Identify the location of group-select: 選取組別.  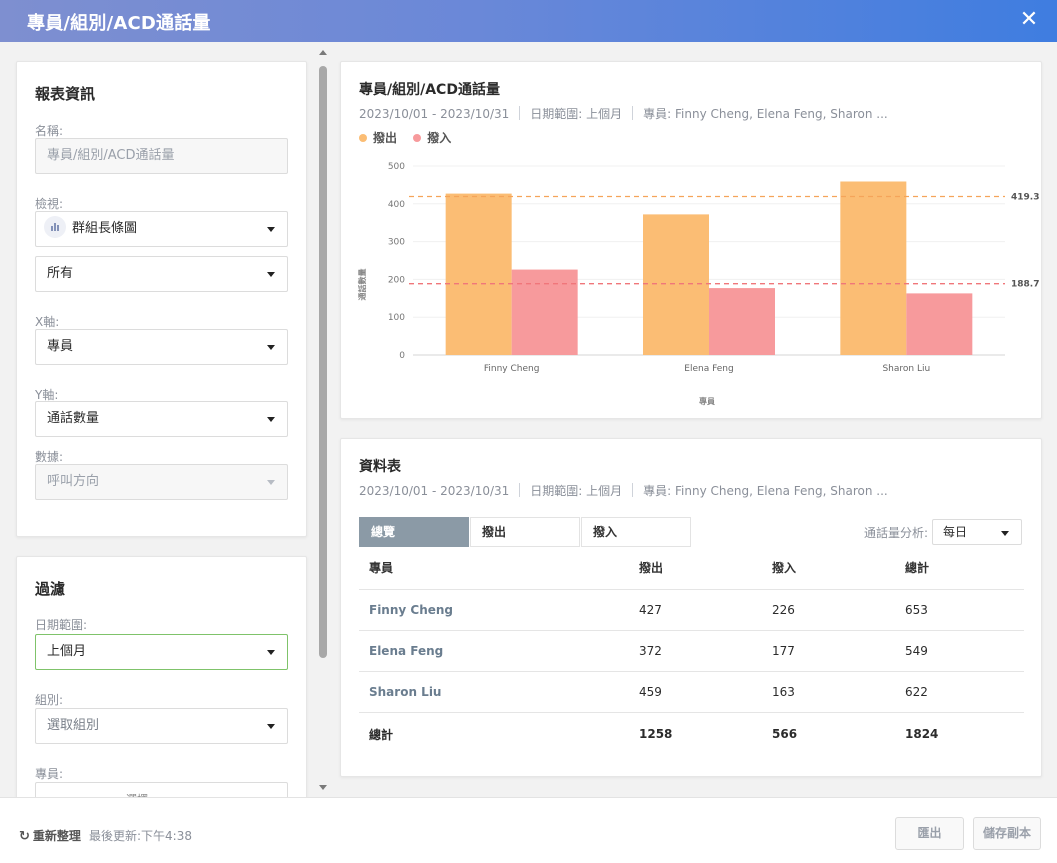
(161, 726).